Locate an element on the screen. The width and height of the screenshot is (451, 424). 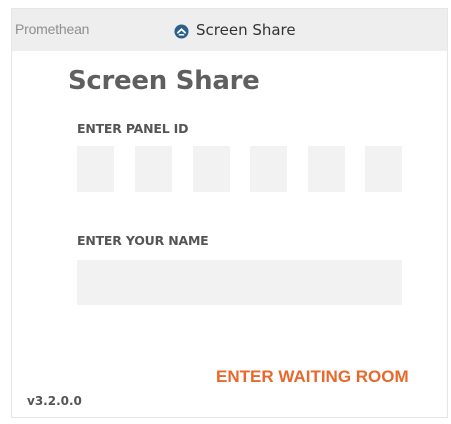
screen-share-app-icon is located at coordinates (181, 31).